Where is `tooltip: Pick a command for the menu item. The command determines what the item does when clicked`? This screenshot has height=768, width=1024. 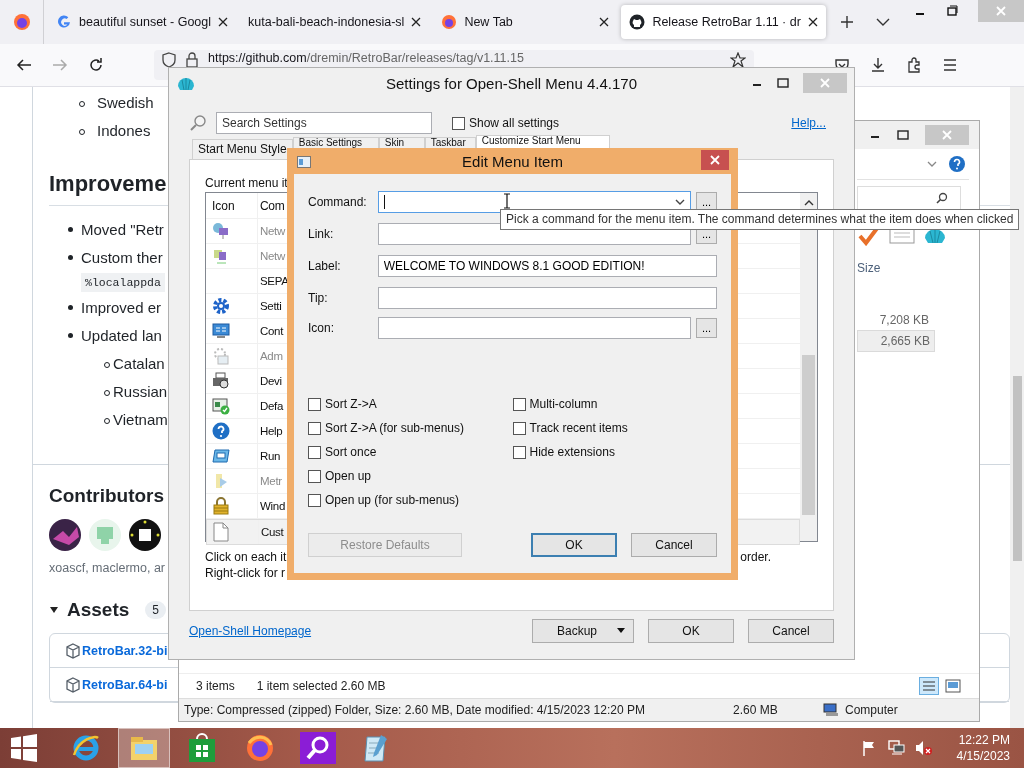 tooltip: Pick a command for the menu item. The command determines what the item does when clicked is located at coordinates (760, 219).